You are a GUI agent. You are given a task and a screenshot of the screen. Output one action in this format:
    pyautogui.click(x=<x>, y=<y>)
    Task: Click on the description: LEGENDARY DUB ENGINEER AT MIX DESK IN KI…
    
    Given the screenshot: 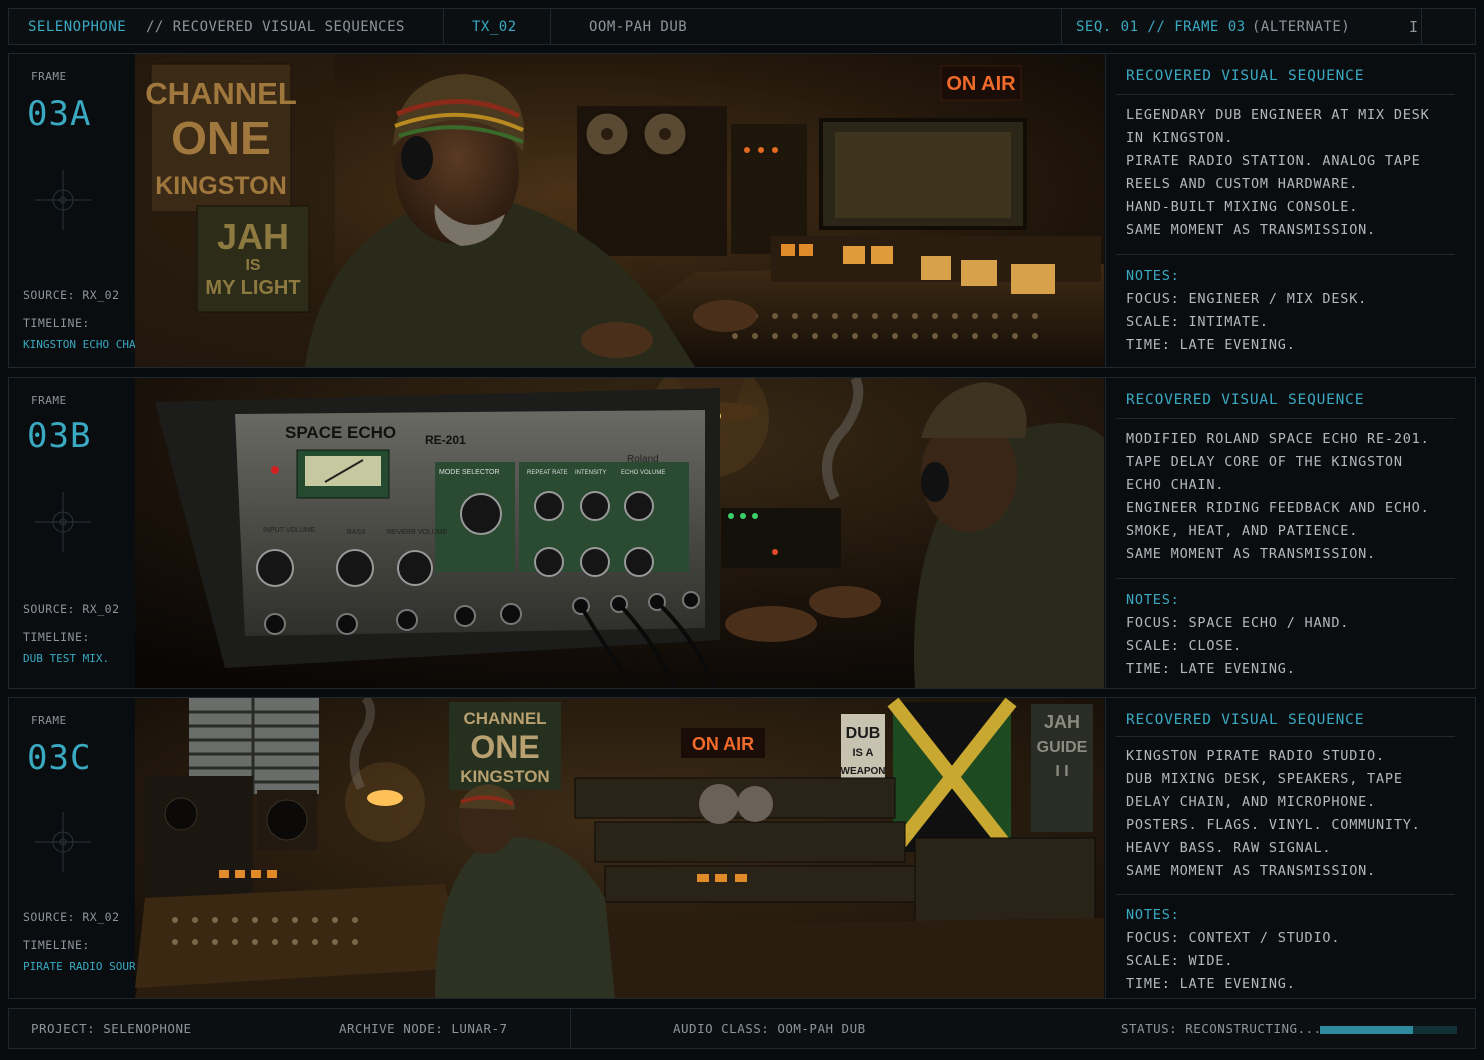 What is the action you would take?
    pyautogui.click(x=1278, y=173)
    